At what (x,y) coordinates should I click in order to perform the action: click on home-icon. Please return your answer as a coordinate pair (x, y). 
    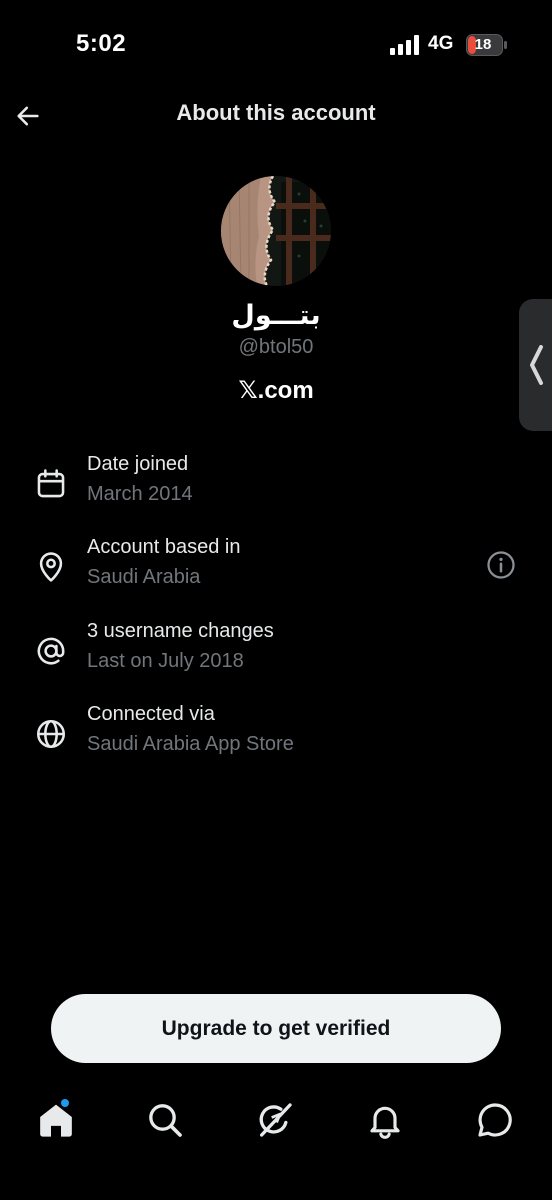
    Looking at the image, I should click on (56, 1120).